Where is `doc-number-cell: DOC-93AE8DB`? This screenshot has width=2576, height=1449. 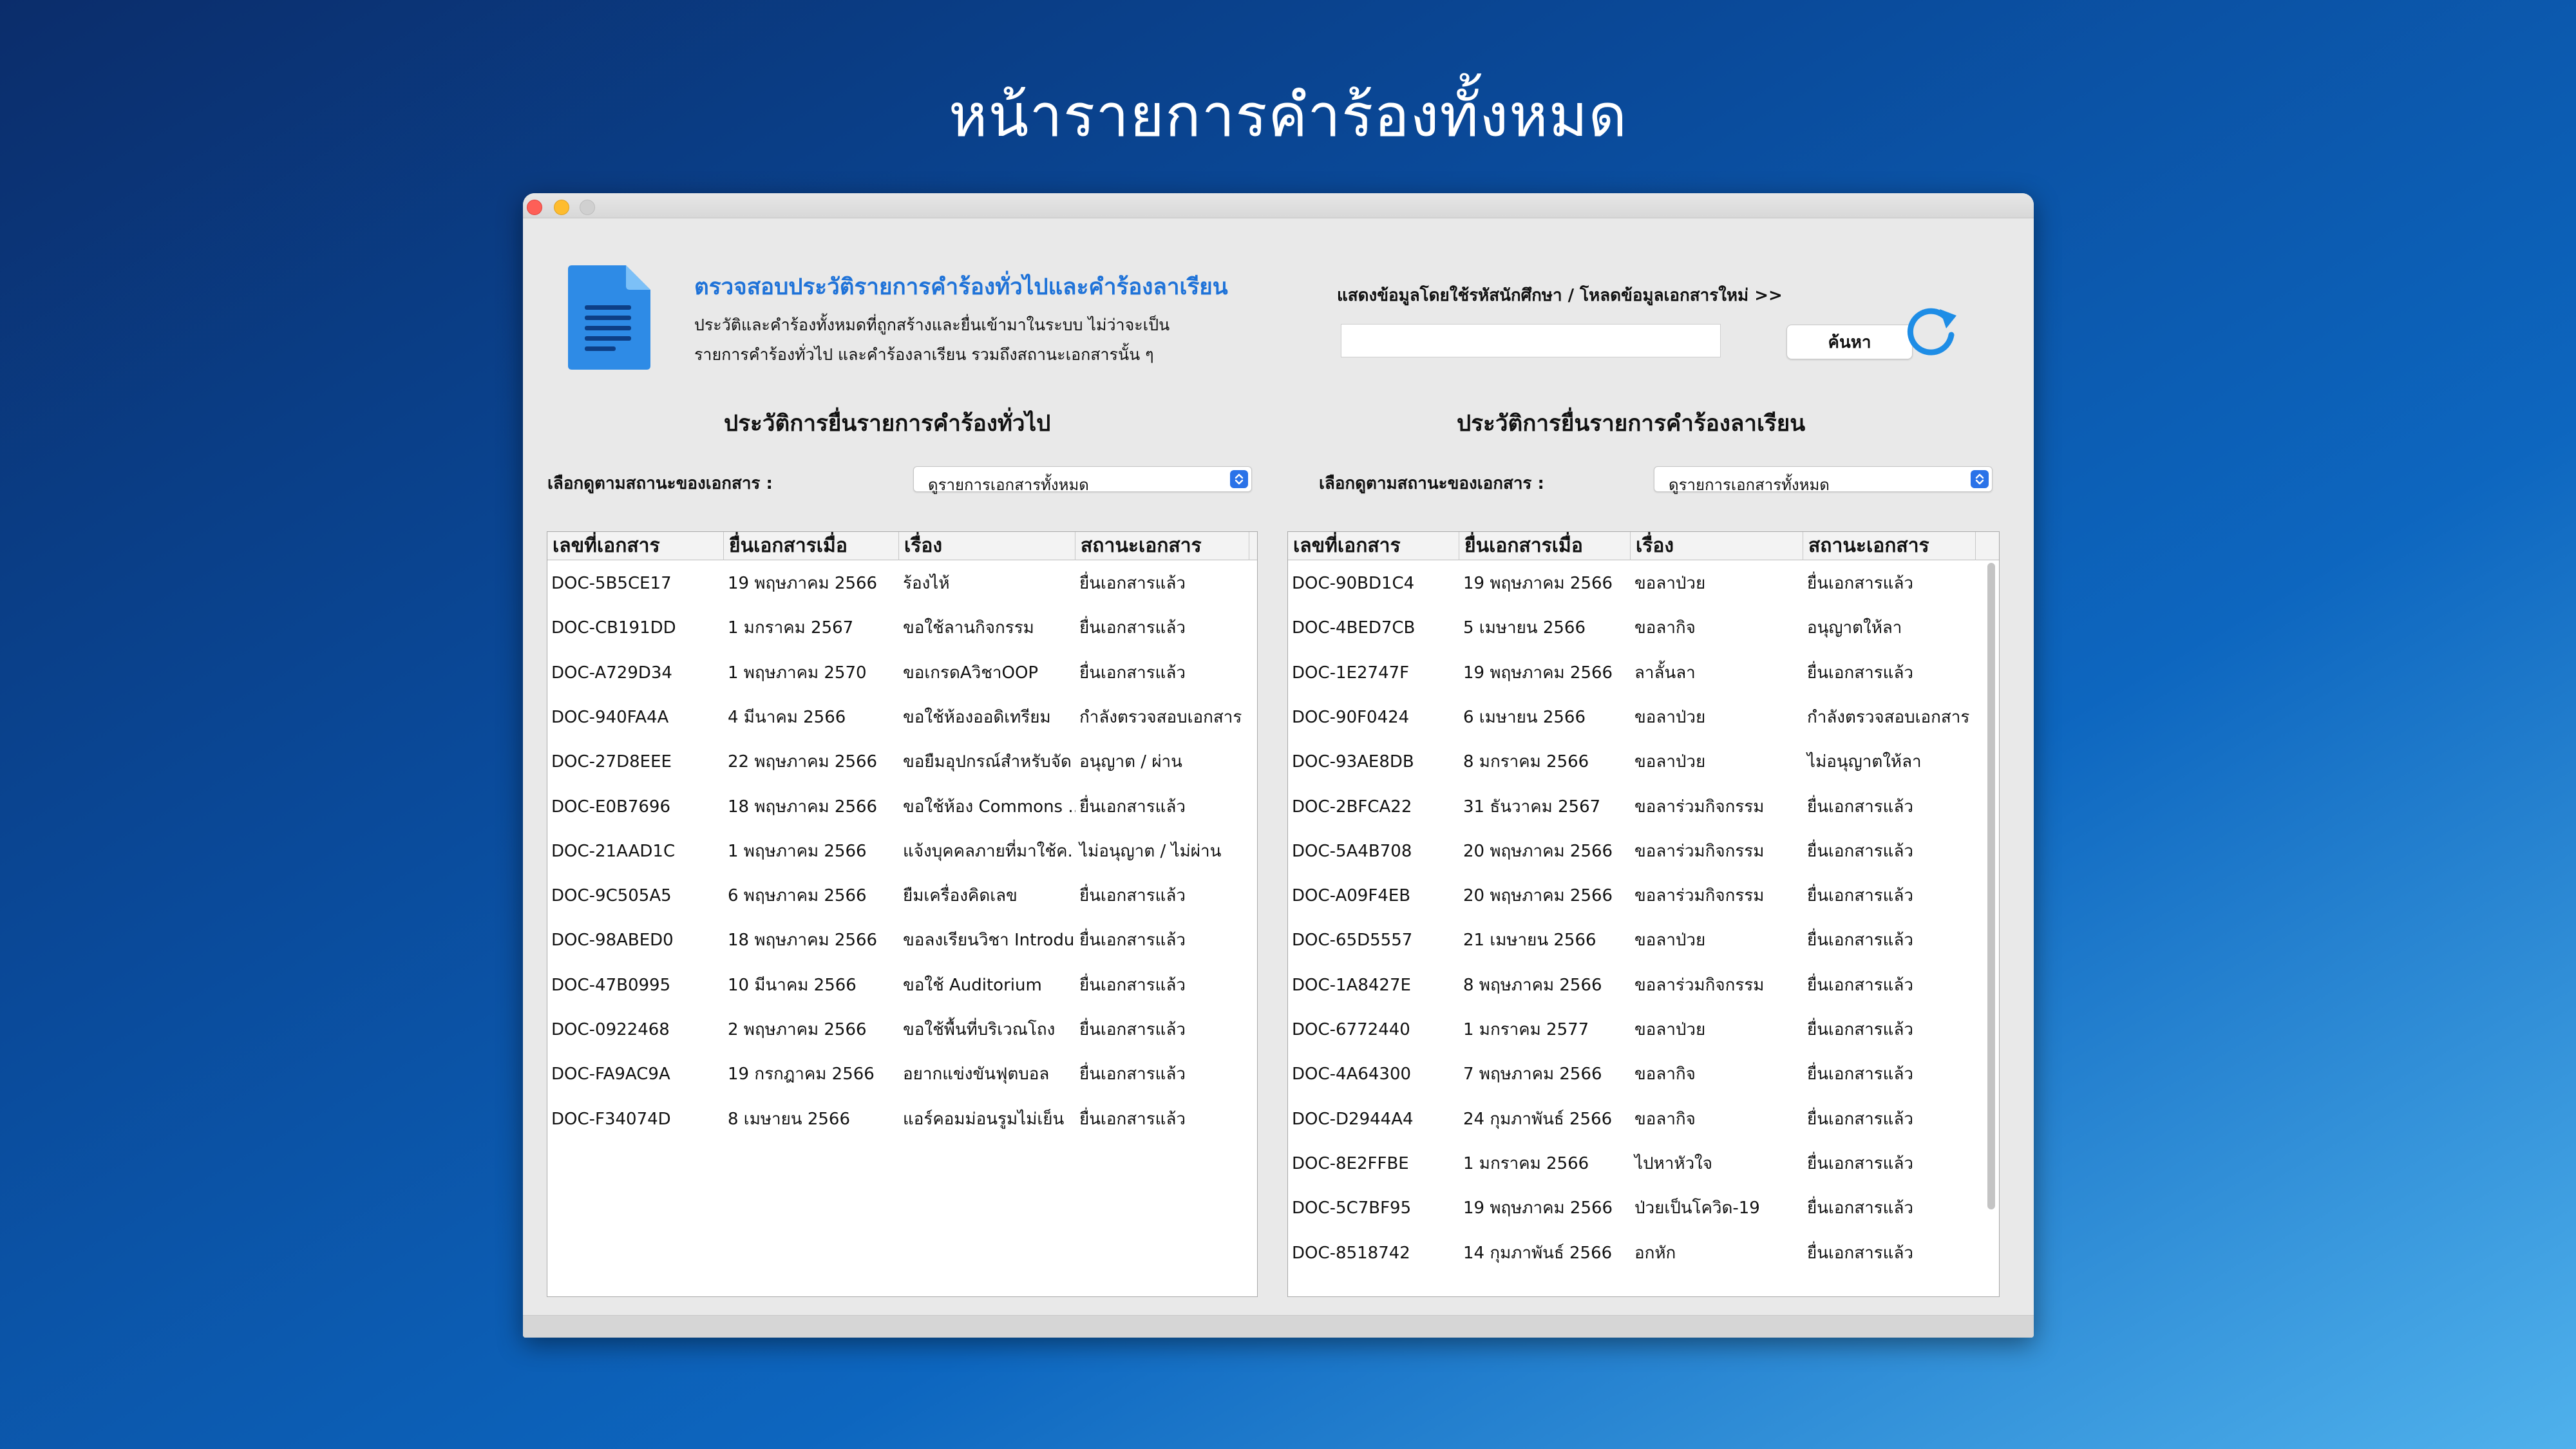 doc-number-cell: DOC-93AE8DB is located at coordinates (1353, 762).